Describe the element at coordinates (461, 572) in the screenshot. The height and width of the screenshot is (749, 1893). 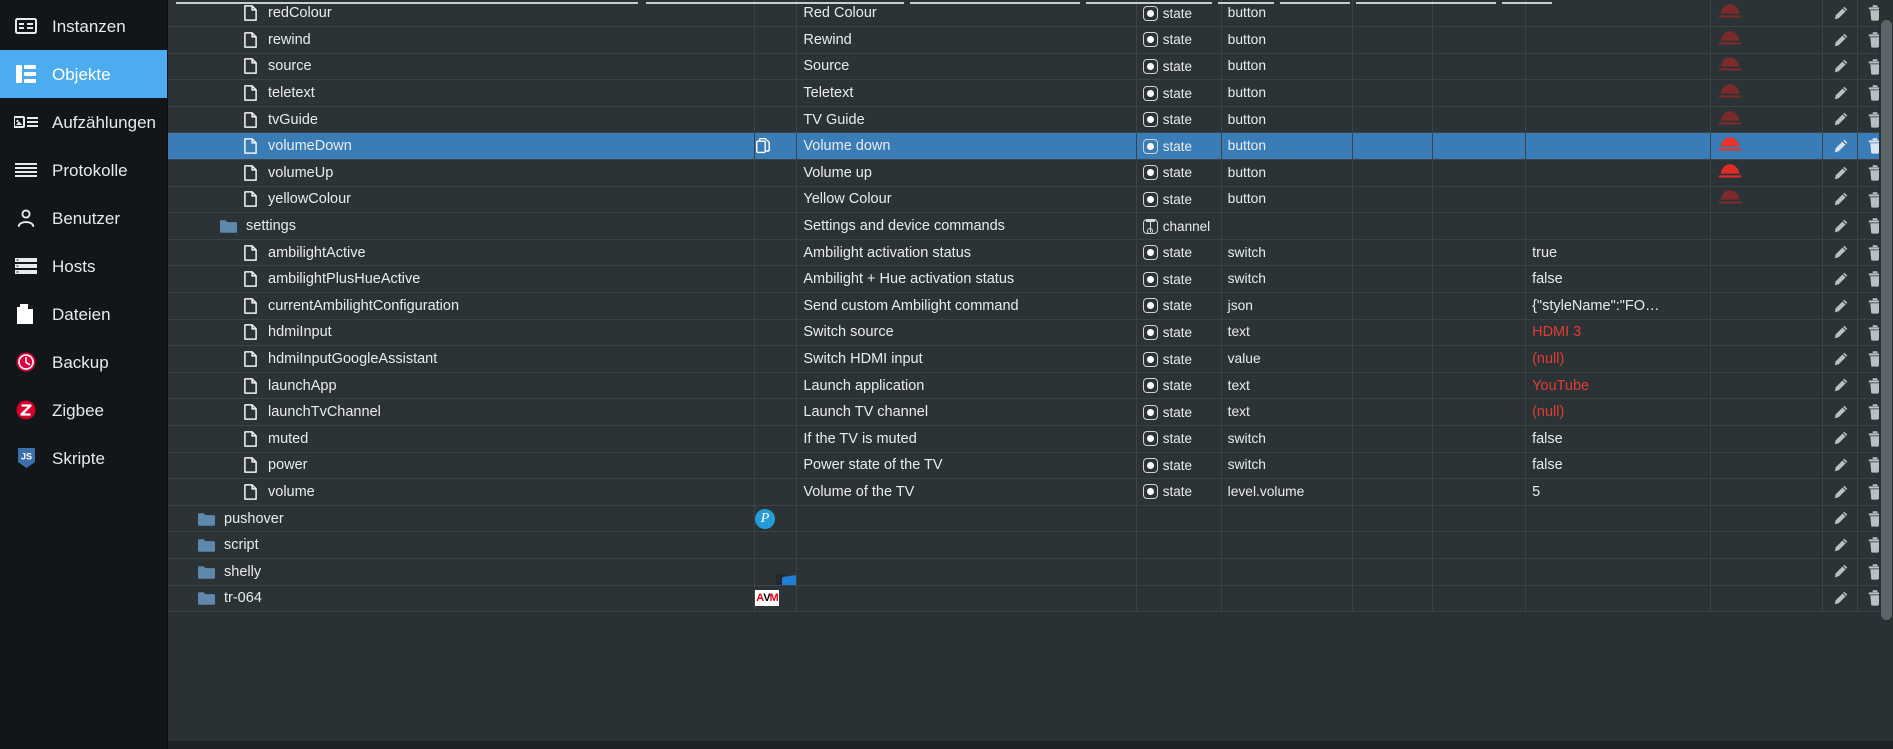
I see `row-name-cell: shelly` at that location.